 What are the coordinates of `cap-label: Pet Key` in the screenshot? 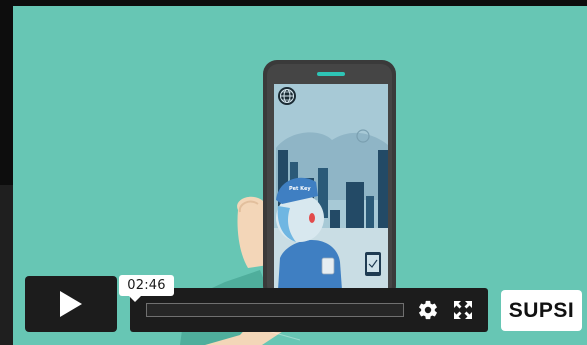 It's located at (300, 189).